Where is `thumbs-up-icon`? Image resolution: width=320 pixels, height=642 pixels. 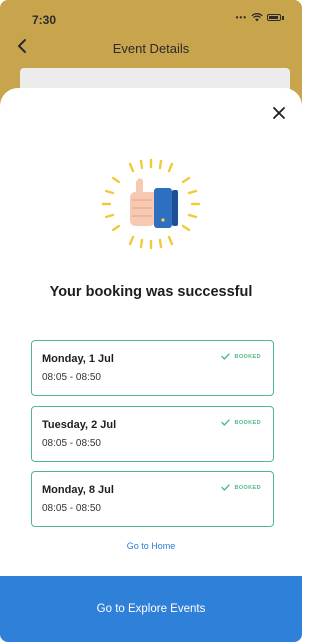 thumbs-up-icon is located at coordinates (151, 204).